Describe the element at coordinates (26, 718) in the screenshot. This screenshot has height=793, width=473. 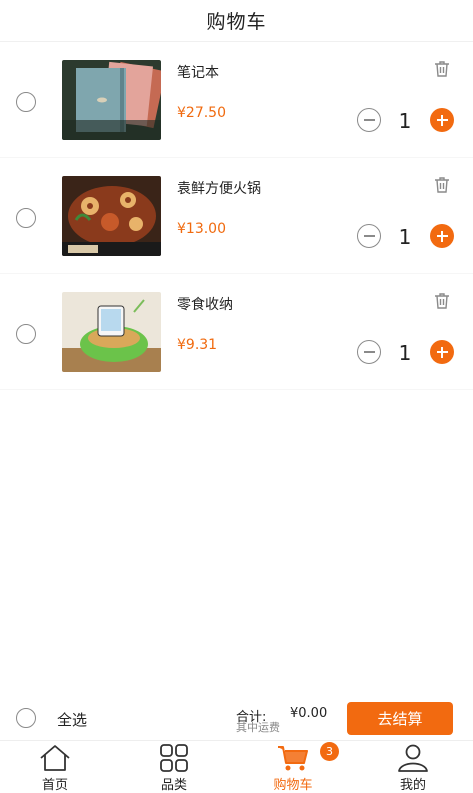
I see `select-all-radio` at that location.